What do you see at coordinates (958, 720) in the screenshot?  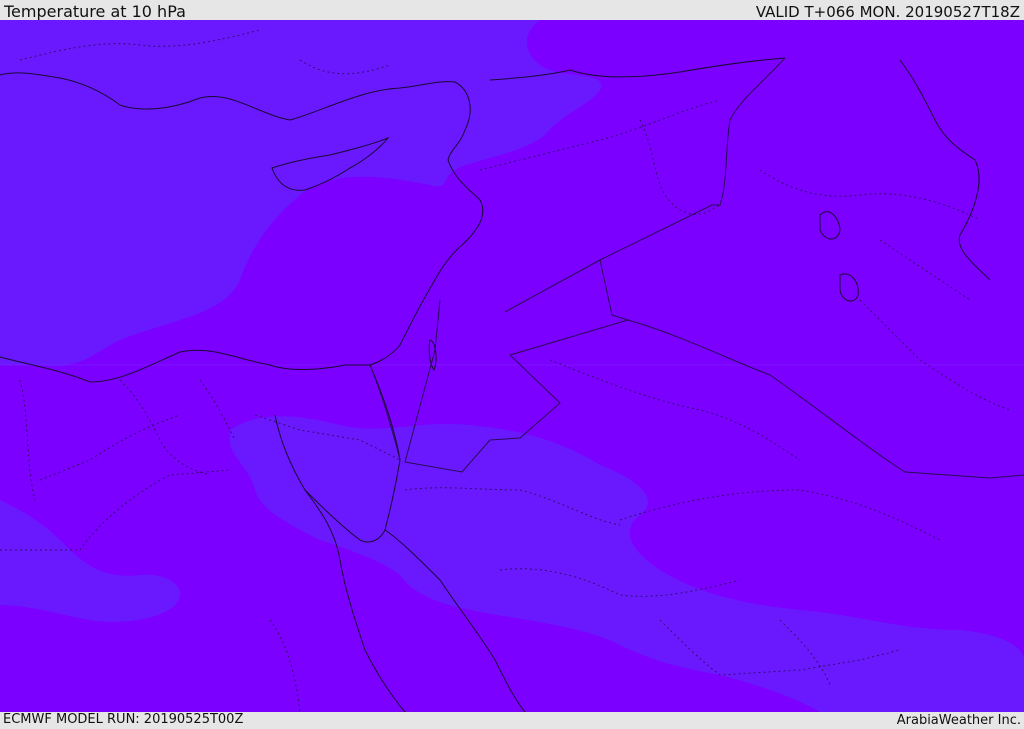 I see `credit-label: ArabiaWeather Inc.` at bounding box center [958, 720].